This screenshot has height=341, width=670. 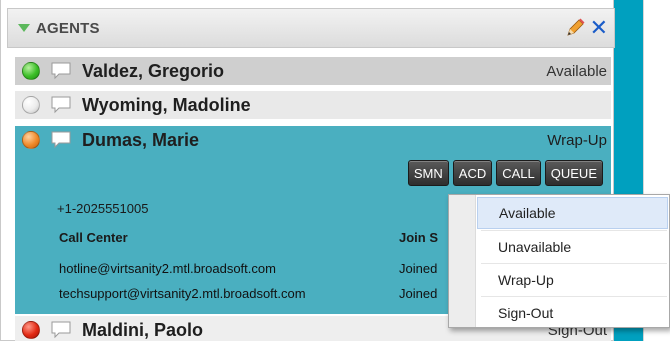 What do you see at coordinates (572, 313) in the screenshot?
I see `menu-item-sign-out: Sign-Out` at bounding box center [572, 313].